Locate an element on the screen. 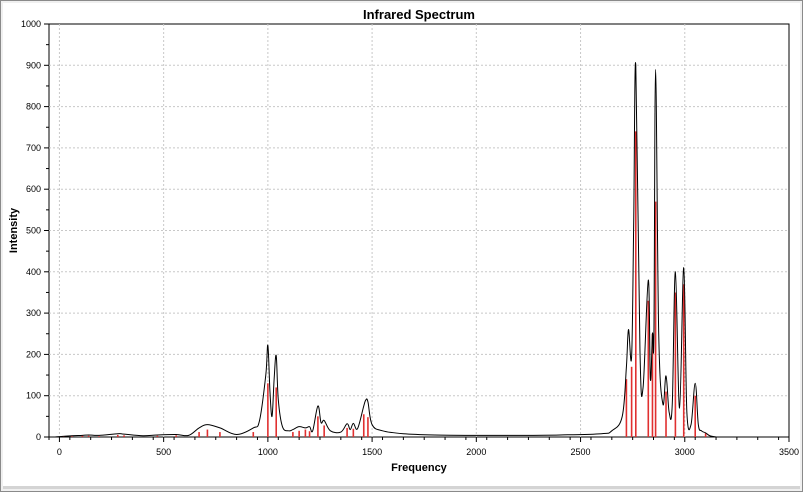  y-tick-label: 100 is located at coordinates (33, 396).